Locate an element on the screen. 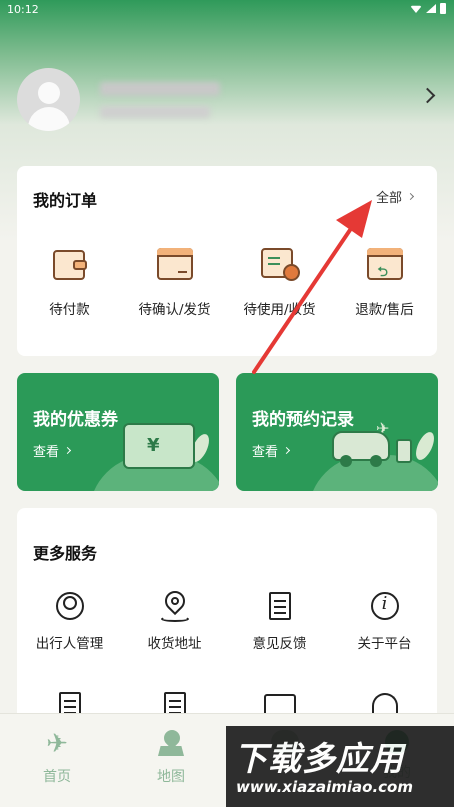  coupon-illustration-icon: ¥ is located at coordinates (159, 446).